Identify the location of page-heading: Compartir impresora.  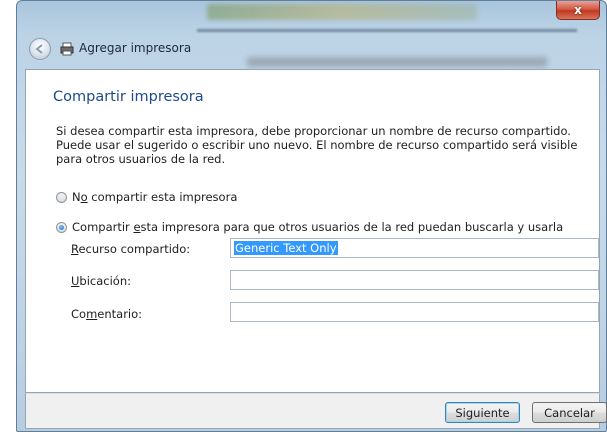
(128, 97).